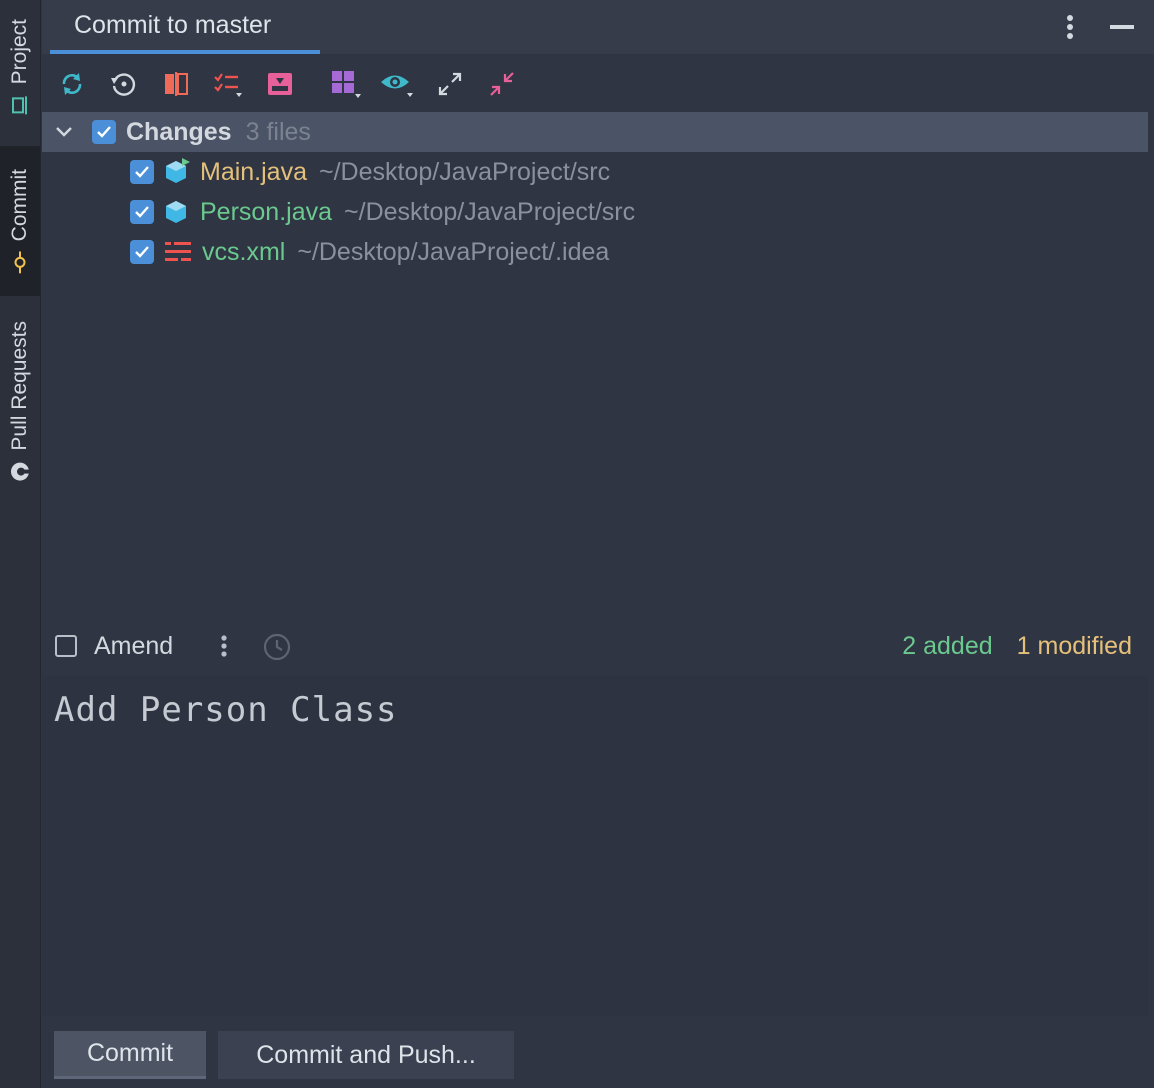  I want to click on file-row: Main.java ~/Desktop/JavaProject/src, so click(595, 172).